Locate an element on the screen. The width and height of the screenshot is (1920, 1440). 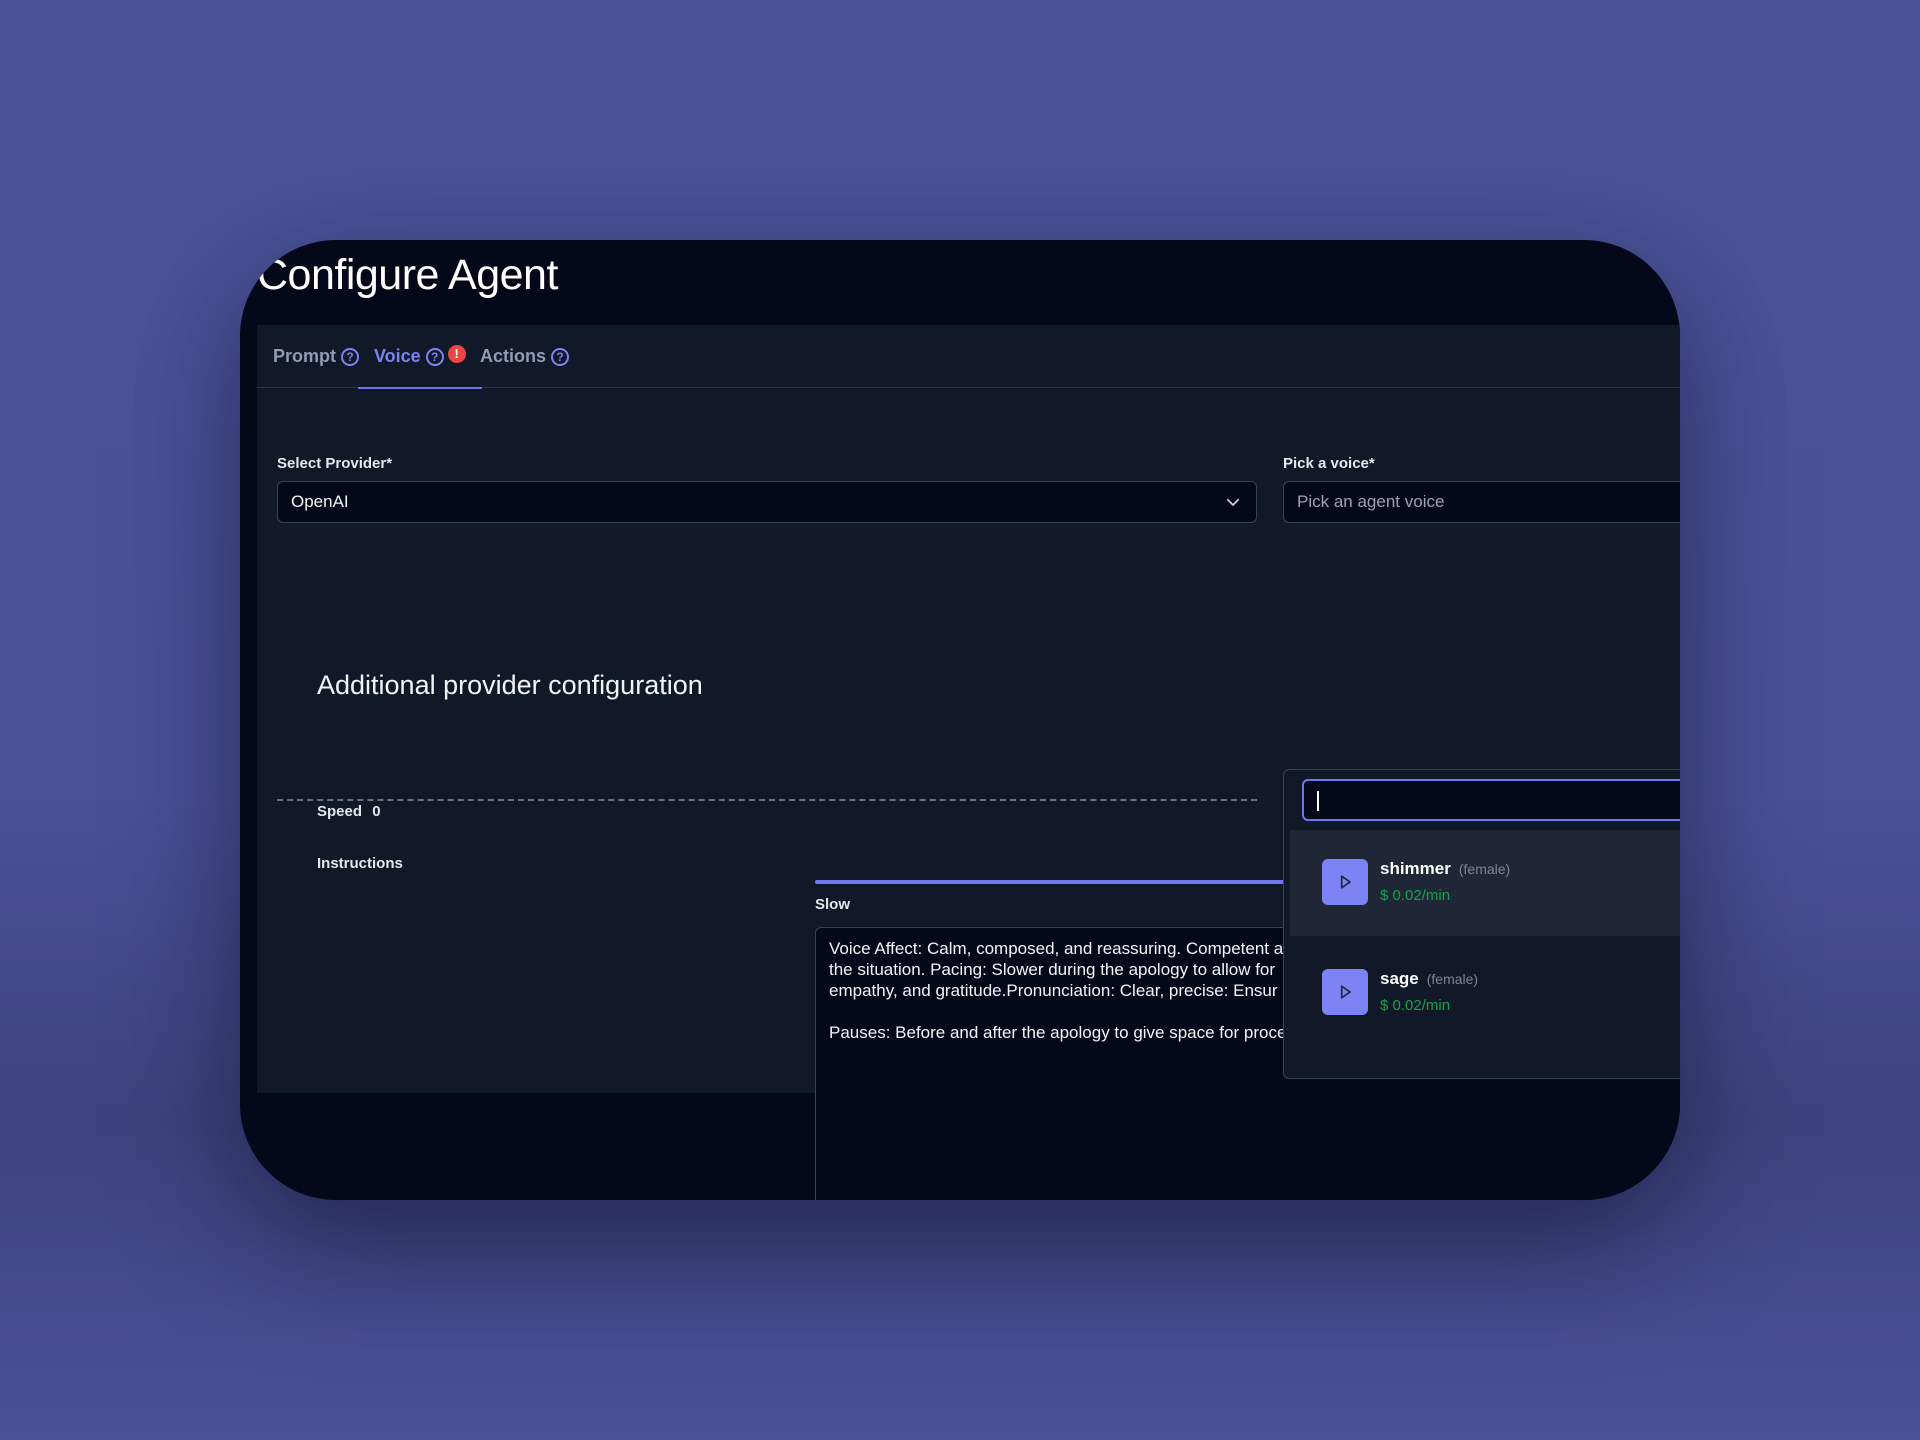
voice-name-row: sage (female) is located at coordinates (1429, 979).